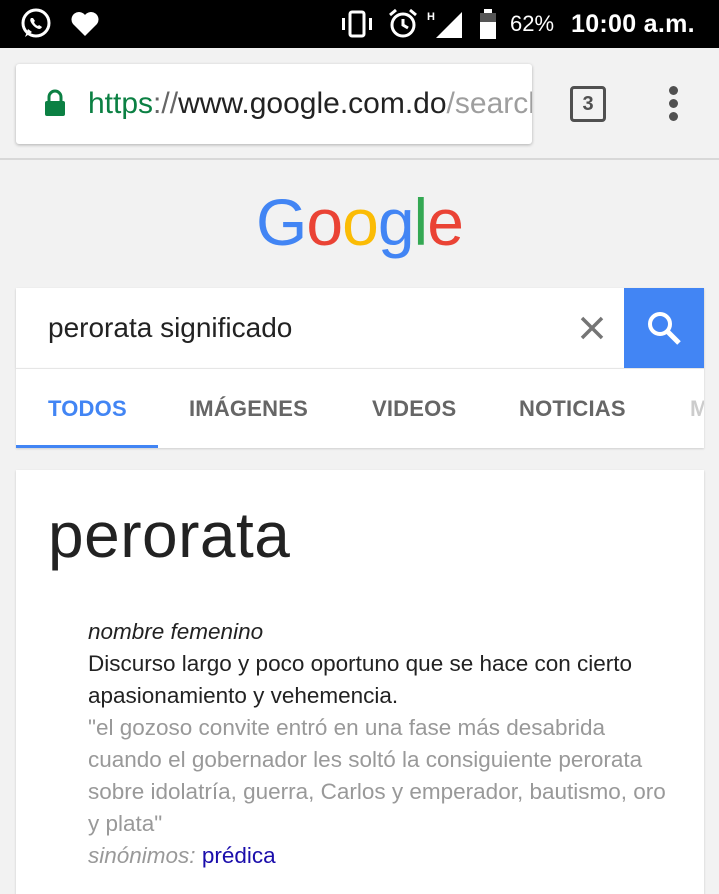 This screenshot has height=894, width=719. I want to click on lock-icon, so click(55, 105).